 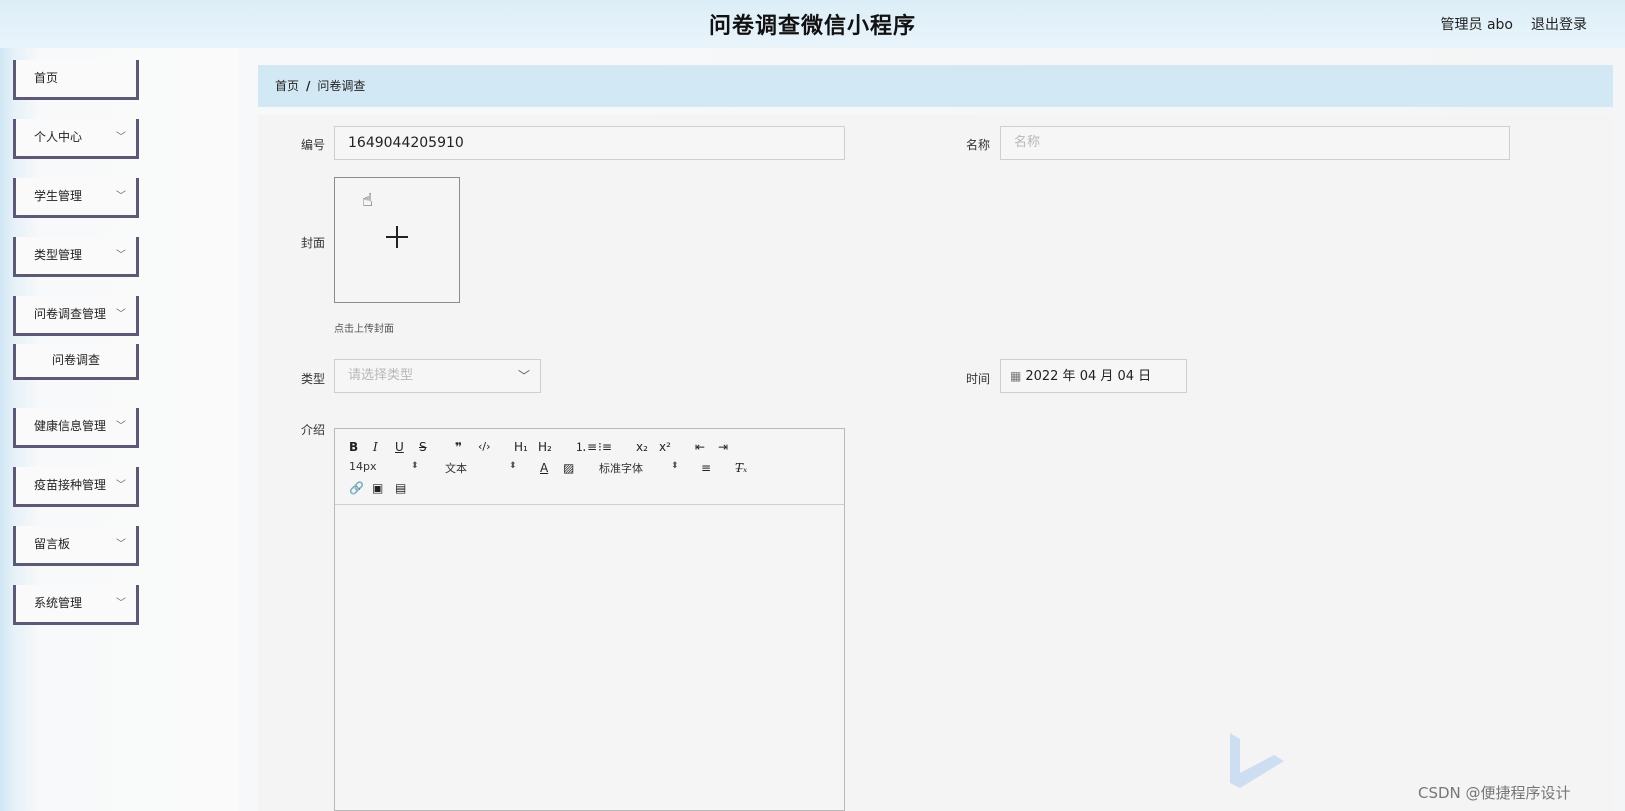 What do you see at coordinates (423, 447) in the screenshot?
I see `strikethrough-button: S` at bounding box center [423, 447].